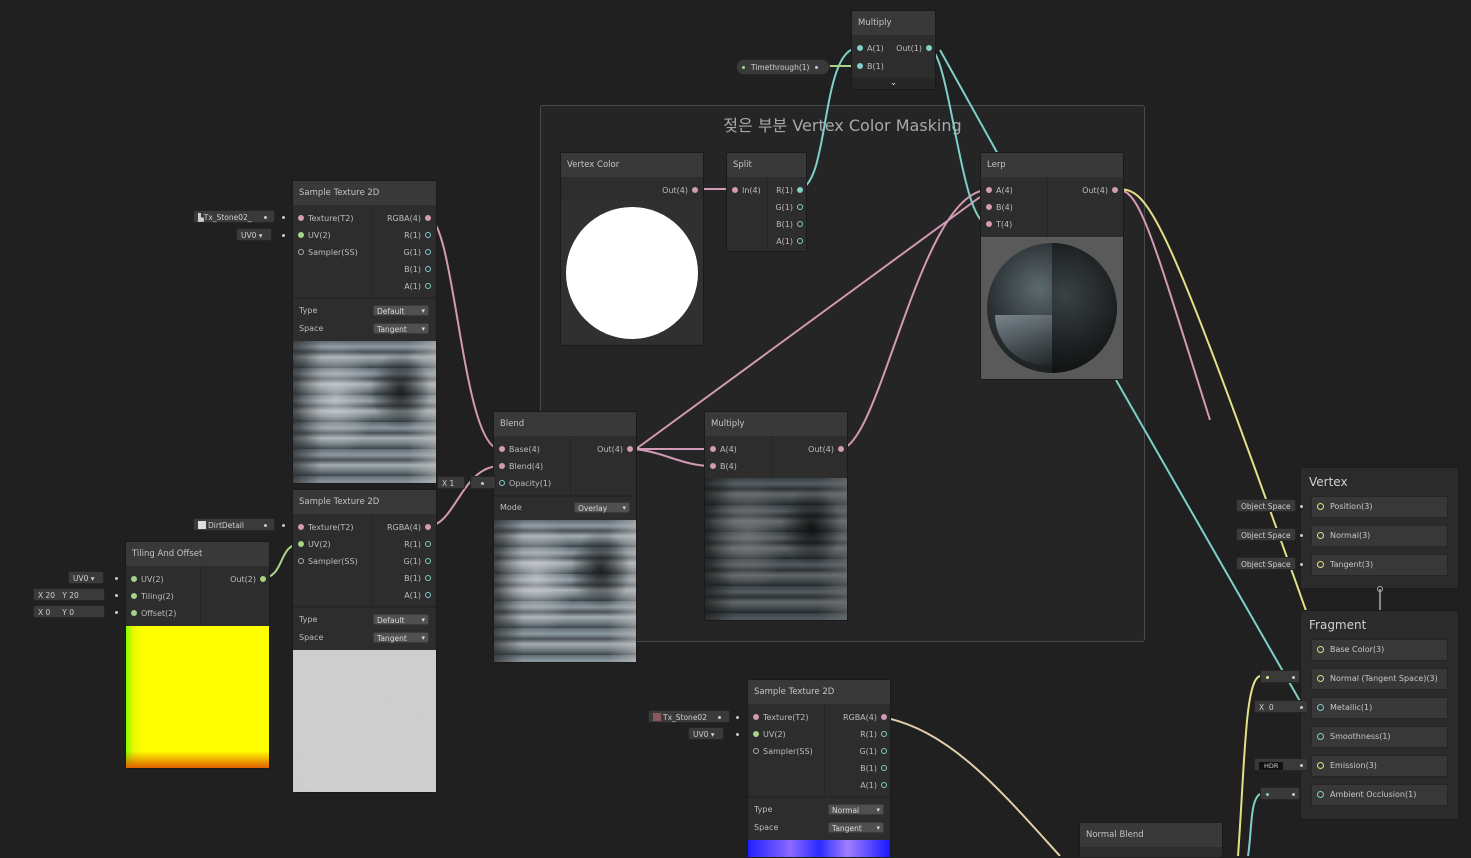 Image resolution: width=1471 pixels, height=858 pixels. I want to click on port-t: T(4), so click(999, 225).